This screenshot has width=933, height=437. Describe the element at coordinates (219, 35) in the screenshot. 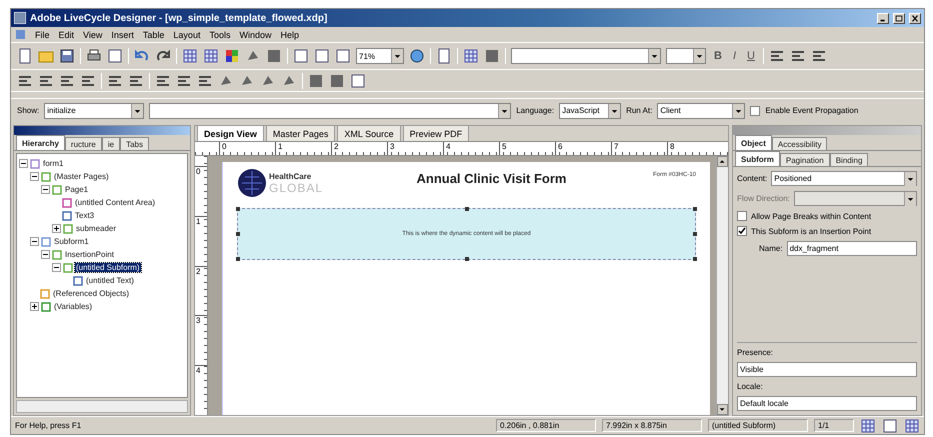

I see `menu-item: Tools` at that location.